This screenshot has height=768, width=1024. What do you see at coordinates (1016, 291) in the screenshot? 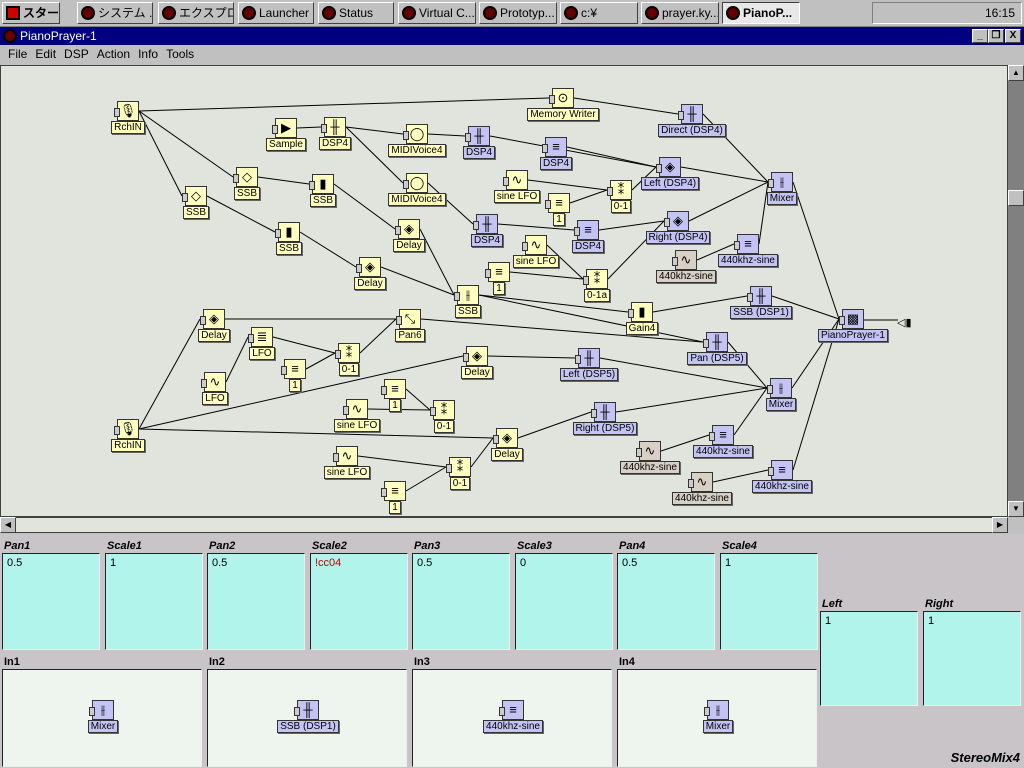
I see `vertical-scrollbar` at bounding box center [1016, 291].